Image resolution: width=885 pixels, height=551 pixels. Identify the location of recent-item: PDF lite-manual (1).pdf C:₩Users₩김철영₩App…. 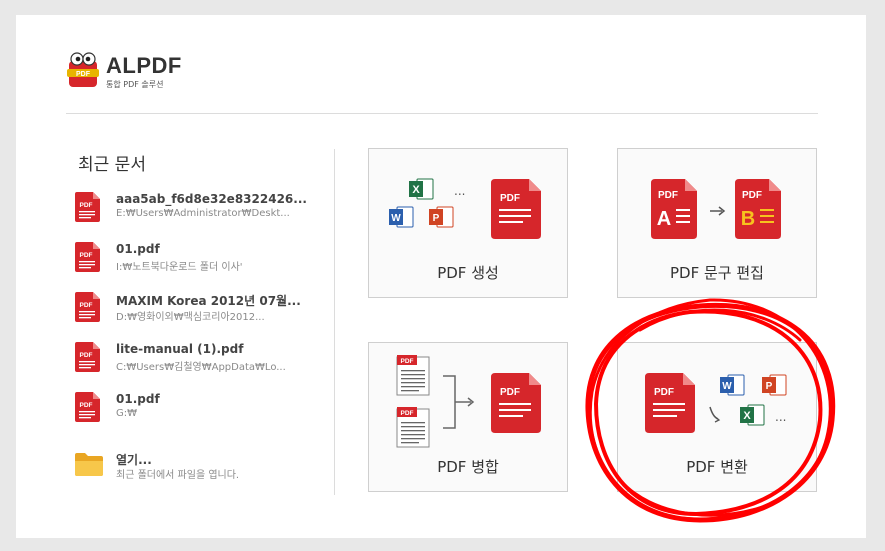
(189, 362).